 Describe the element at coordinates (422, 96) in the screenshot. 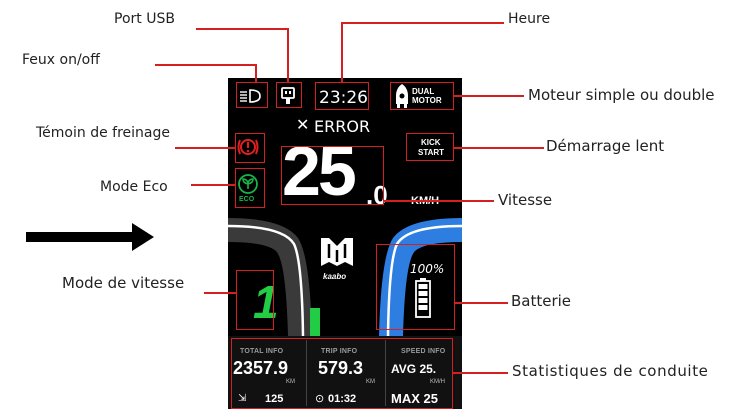

I see `highlight-motor` at that location.